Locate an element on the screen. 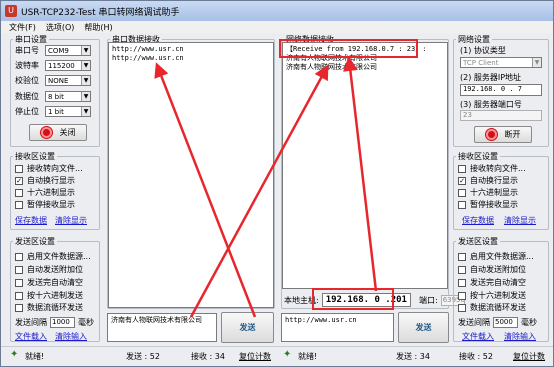  serial-send-input: 济南有人物联网技术有限公司 is located at coordinates (162, 327).